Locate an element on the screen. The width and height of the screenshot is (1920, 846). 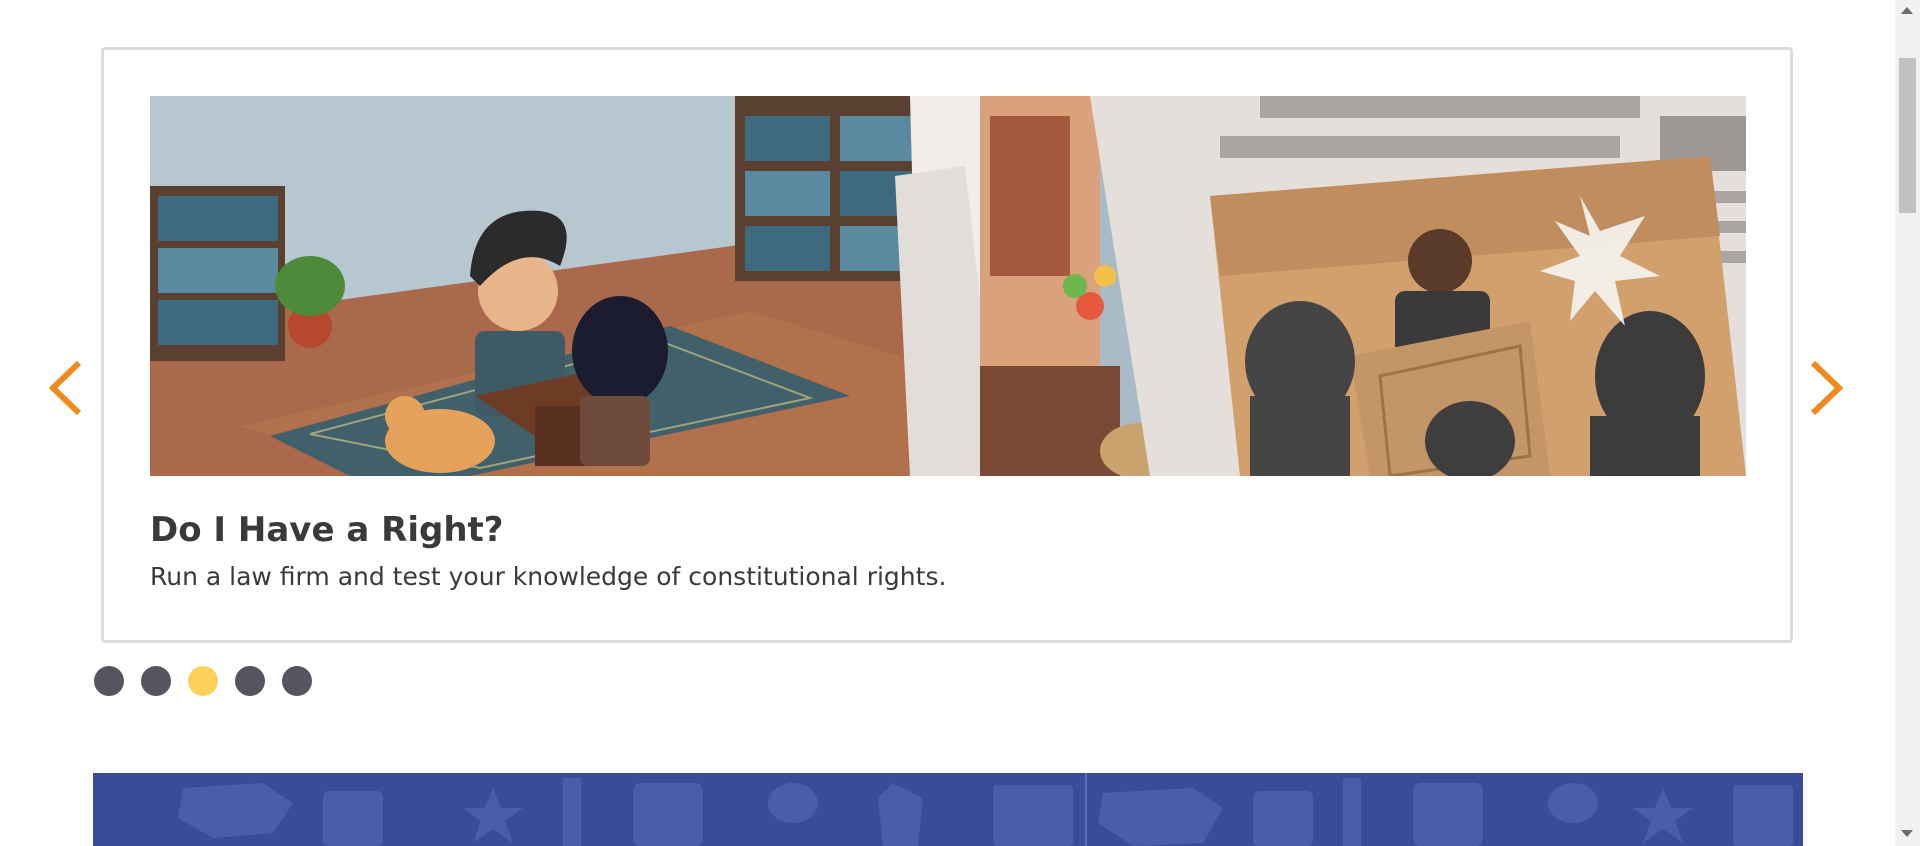
chevron-right-icon is located at coordinates (1827, 388).